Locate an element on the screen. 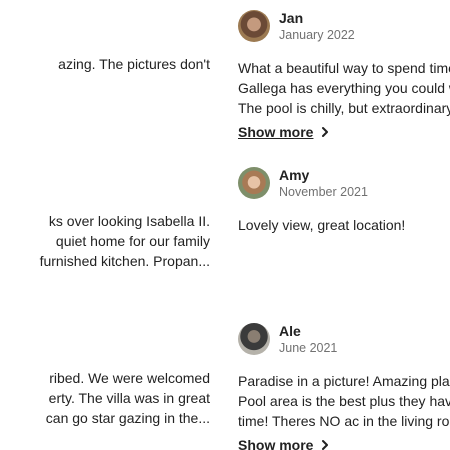  review-date: June 2021 is located at coordinates (308, 347).